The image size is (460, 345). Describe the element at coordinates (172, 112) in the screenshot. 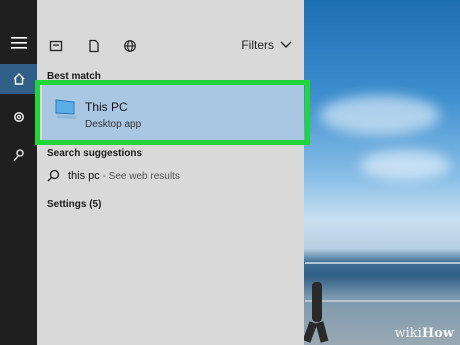

I see `green-highlight-box` at that location.